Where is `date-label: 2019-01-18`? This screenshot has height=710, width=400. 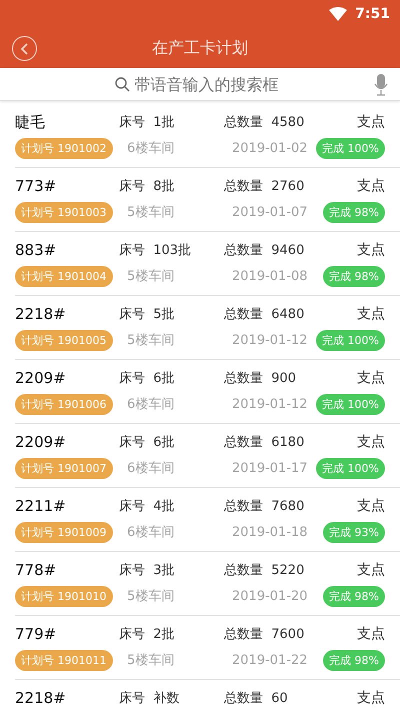 date-label: 2019-01-18 is located at coordinates (270, 532).